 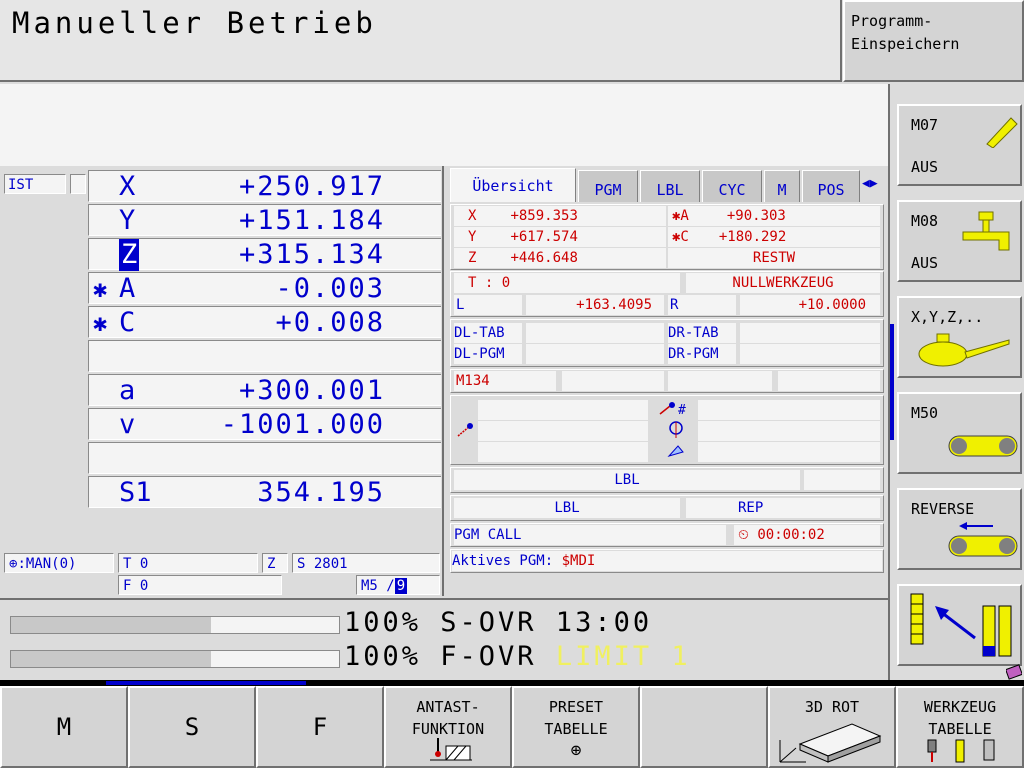 What do you see at coordinates (488, 333) in the screenshot?
I see `dl-tab-label: DL-TAB` at bounding box center [488, 333].